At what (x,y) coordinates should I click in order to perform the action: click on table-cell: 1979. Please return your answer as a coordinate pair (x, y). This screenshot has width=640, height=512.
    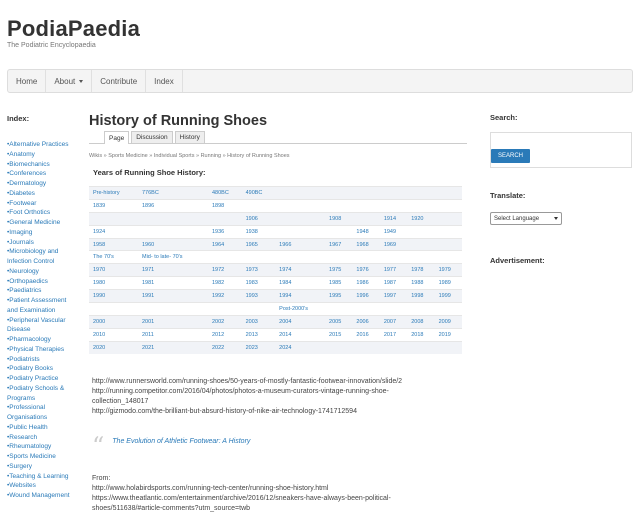
    Looking at the image, I should click on (448, 270).